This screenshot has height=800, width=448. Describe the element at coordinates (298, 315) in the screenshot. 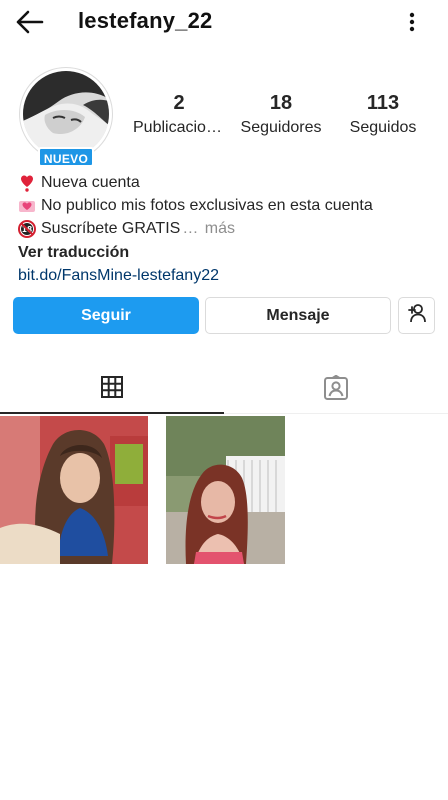

I see `message-button: Mensaje` at that location.